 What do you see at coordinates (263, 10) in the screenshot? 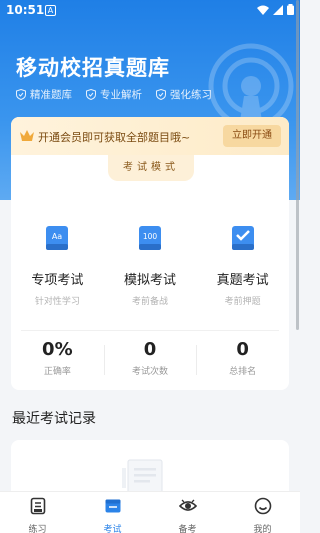
I see `wifi-icon` at bounding box center [263, 10].